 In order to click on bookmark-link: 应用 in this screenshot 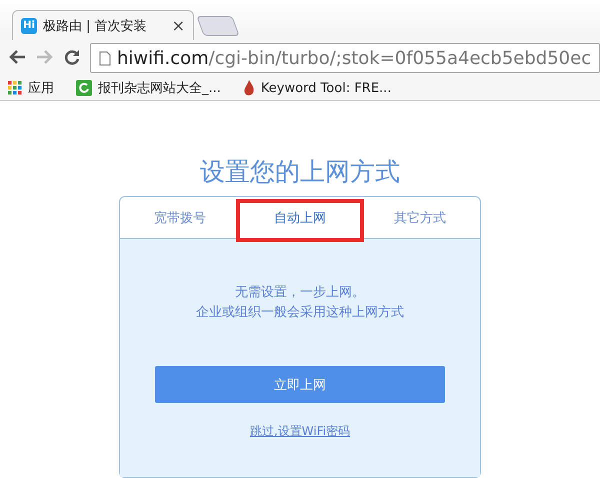, I will do `click(41, 88)`.